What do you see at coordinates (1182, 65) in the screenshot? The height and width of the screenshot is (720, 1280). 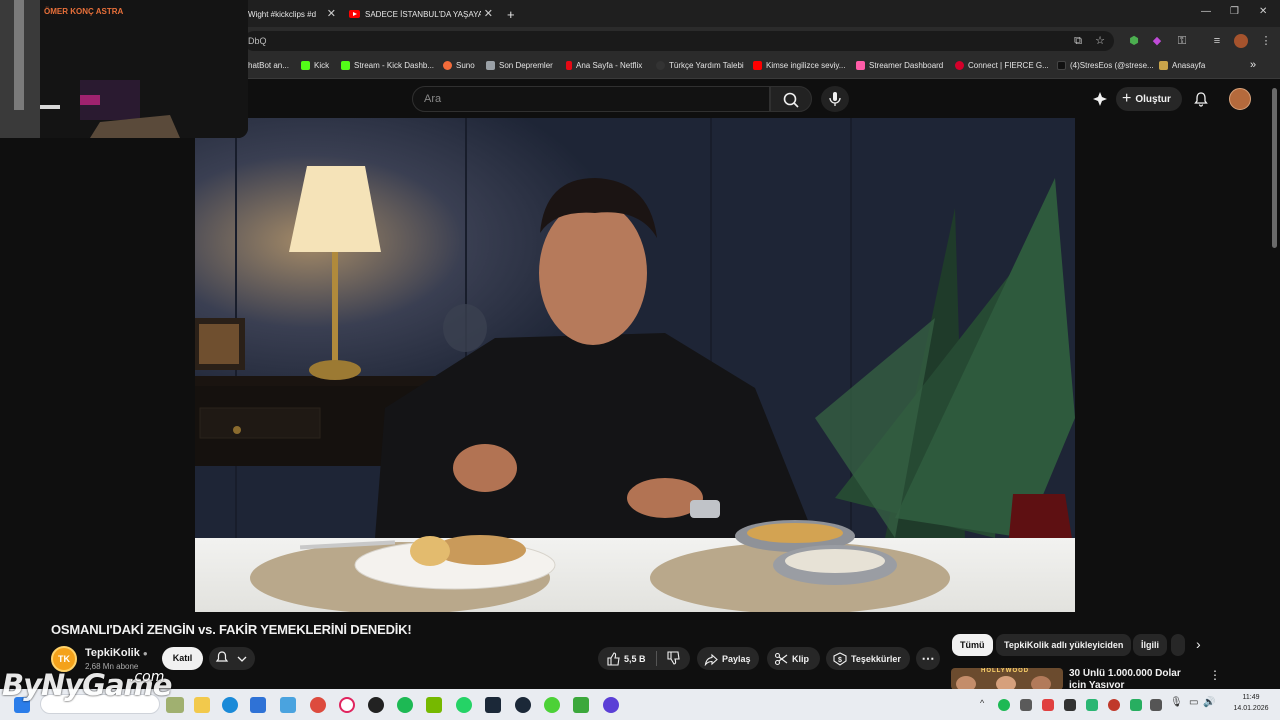 I see `bookmark-item: Anasayfa` at bounding box center [1182, 65].